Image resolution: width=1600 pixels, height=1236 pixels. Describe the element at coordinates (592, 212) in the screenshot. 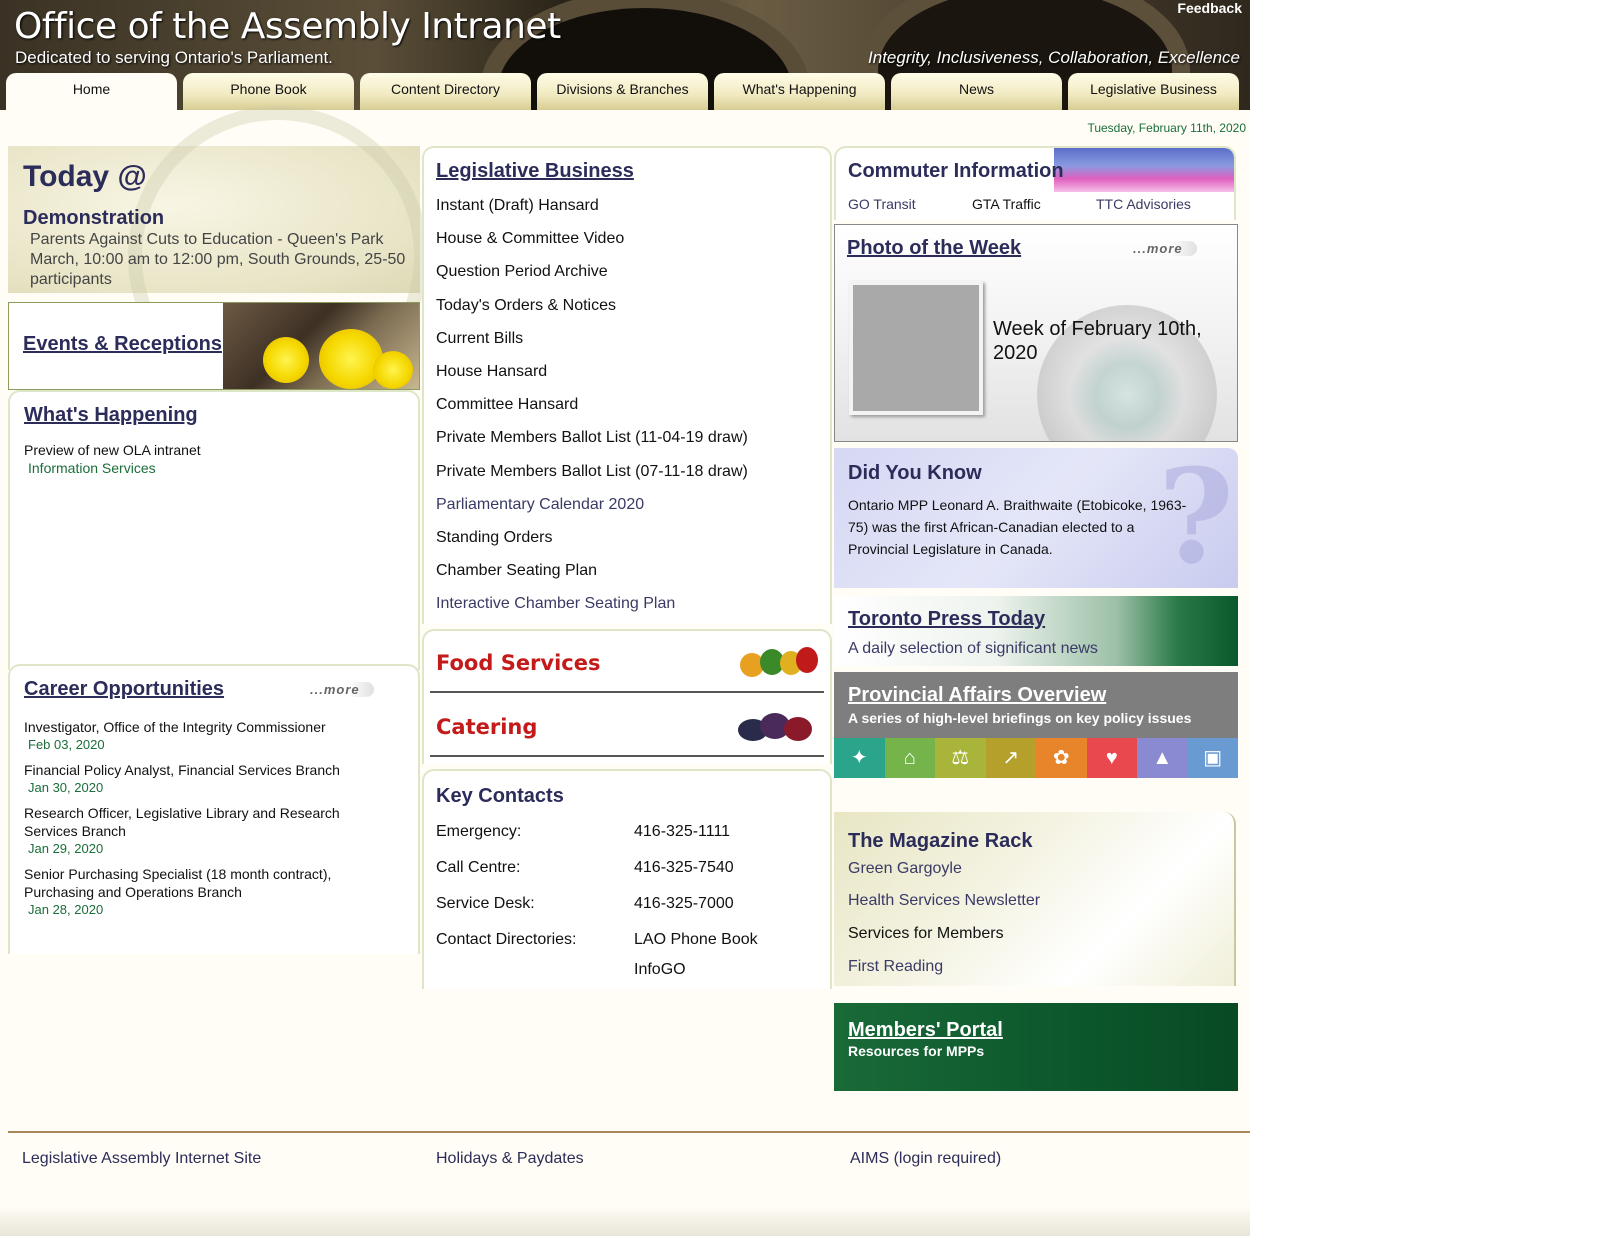

I see `legislative-link: Instant (Draft) Hansard` at that location.